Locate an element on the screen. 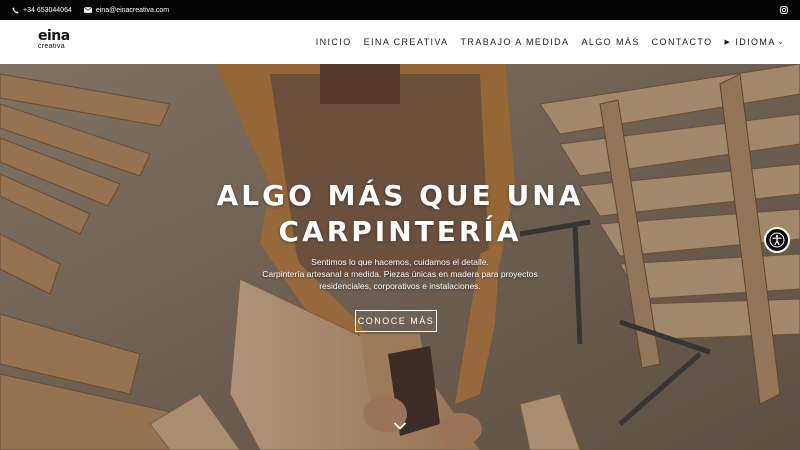  chevron-down-icon: ⌄ is located at coordinates (781, 42).